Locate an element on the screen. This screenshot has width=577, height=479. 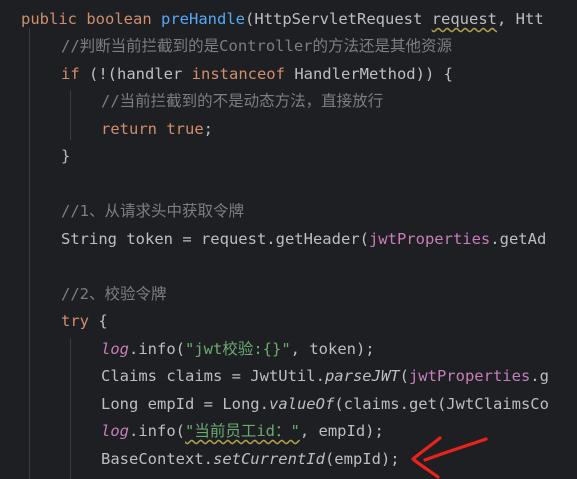
keyword-try: try is located at coordinates (75, 321).